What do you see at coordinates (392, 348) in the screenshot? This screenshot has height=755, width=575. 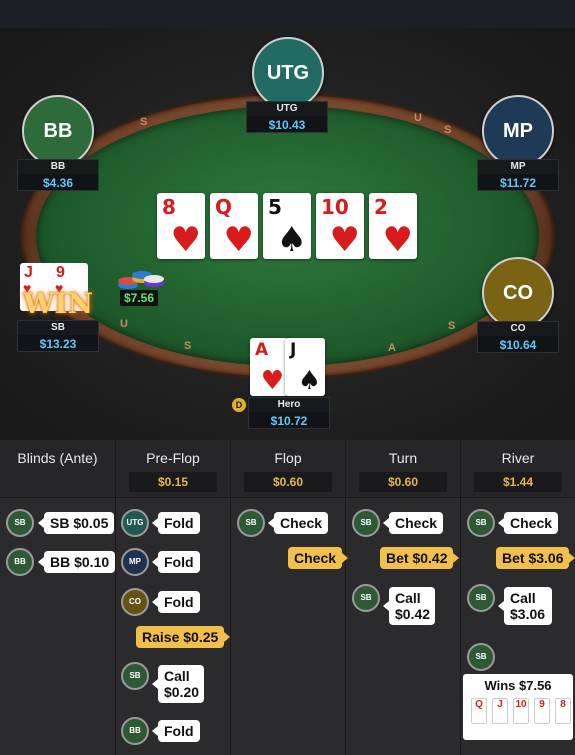 I see `rail-letter: A` at bounding box center [392, 348].